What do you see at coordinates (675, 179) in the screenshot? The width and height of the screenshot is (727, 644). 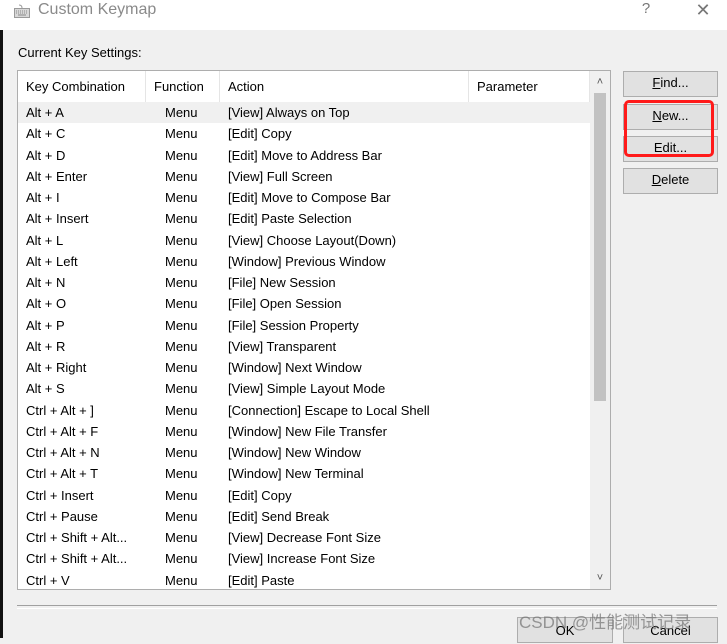 I see `delete-label: elete` at bounding box center [675, 179].